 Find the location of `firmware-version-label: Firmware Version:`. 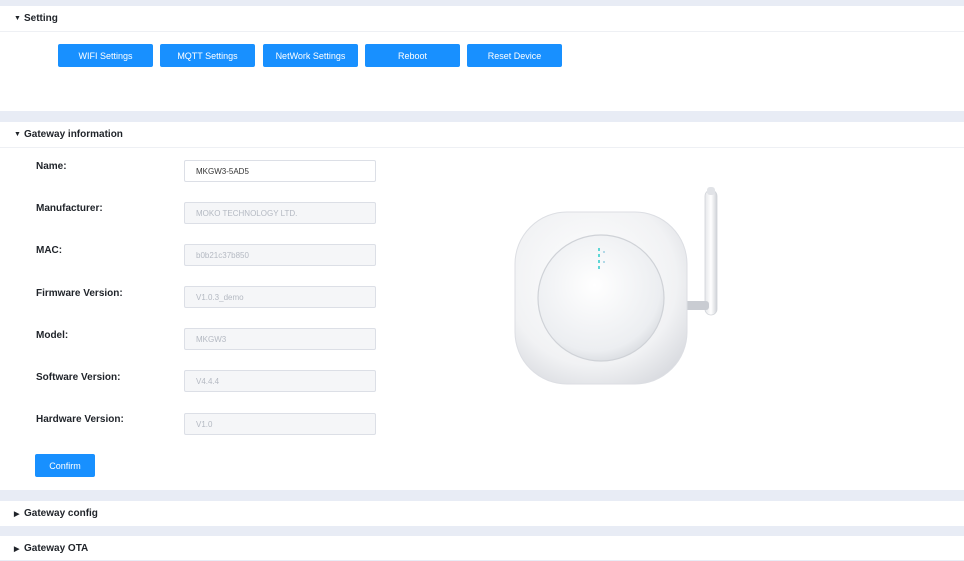

firmware-version-label: Firmware Version: is located at coordinates (79, 293).